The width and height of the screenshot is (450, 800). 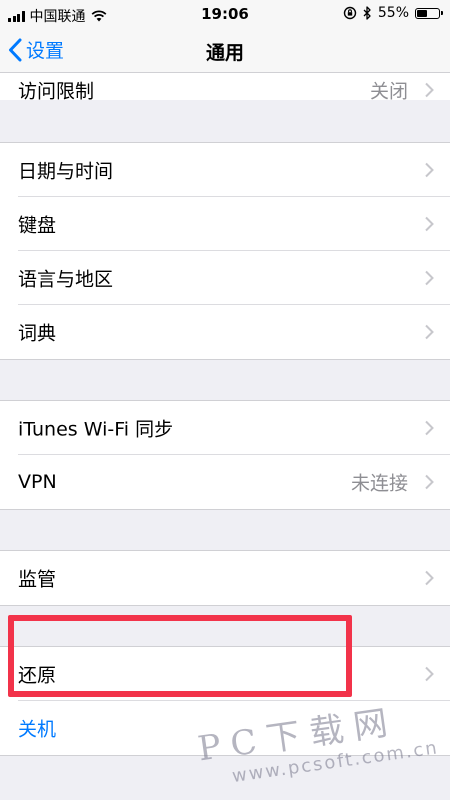 I want to click on row-label: VPN, so click(x=37, y=482).